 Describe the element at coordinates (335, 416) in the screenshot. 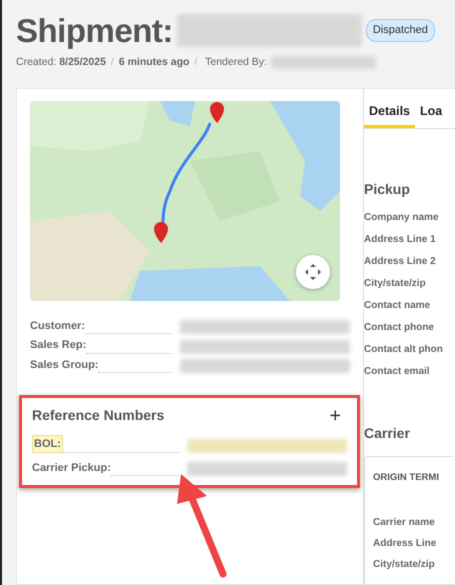

I see `add-icon: +` at that location.